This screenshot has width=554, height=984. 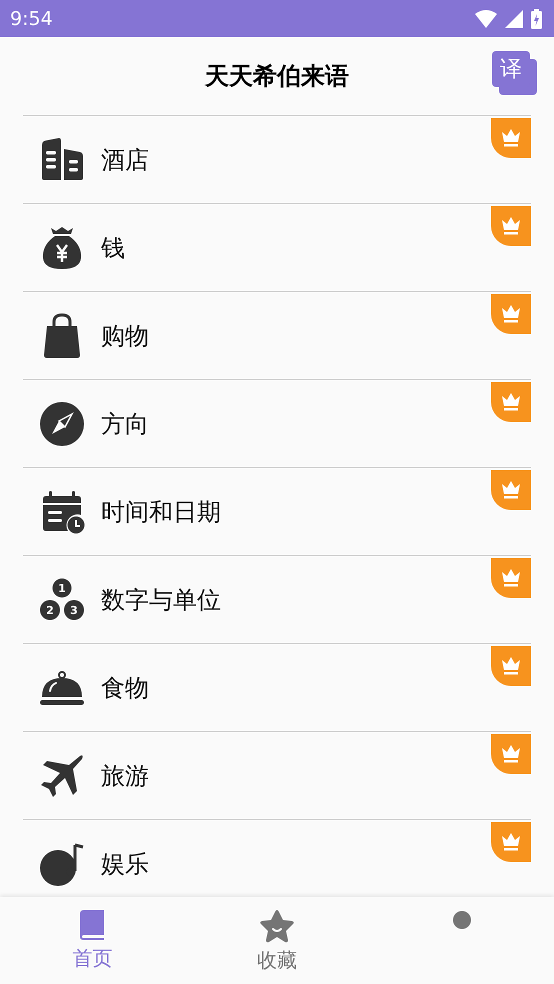 What do you see at coordinates (62, 863) in the screenshot?
I see `disc-note-icon` at bounding box center [62, 863].